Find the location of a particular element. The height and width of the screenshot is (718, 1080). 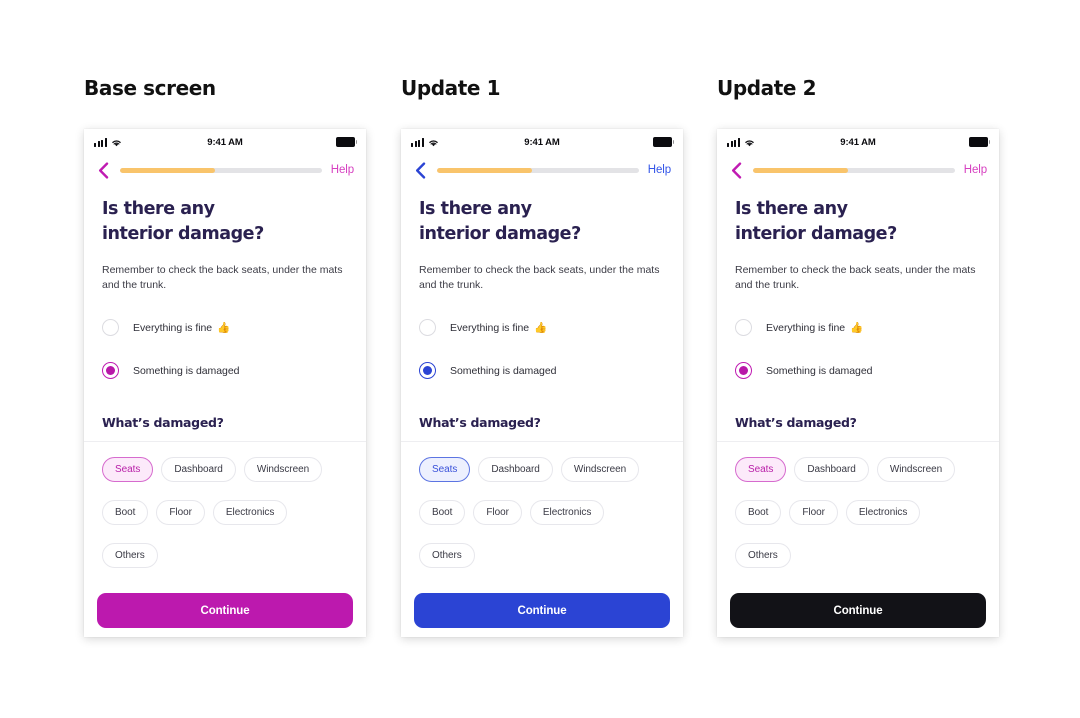

cta-container: Continue is located at coordinates (858, 610).